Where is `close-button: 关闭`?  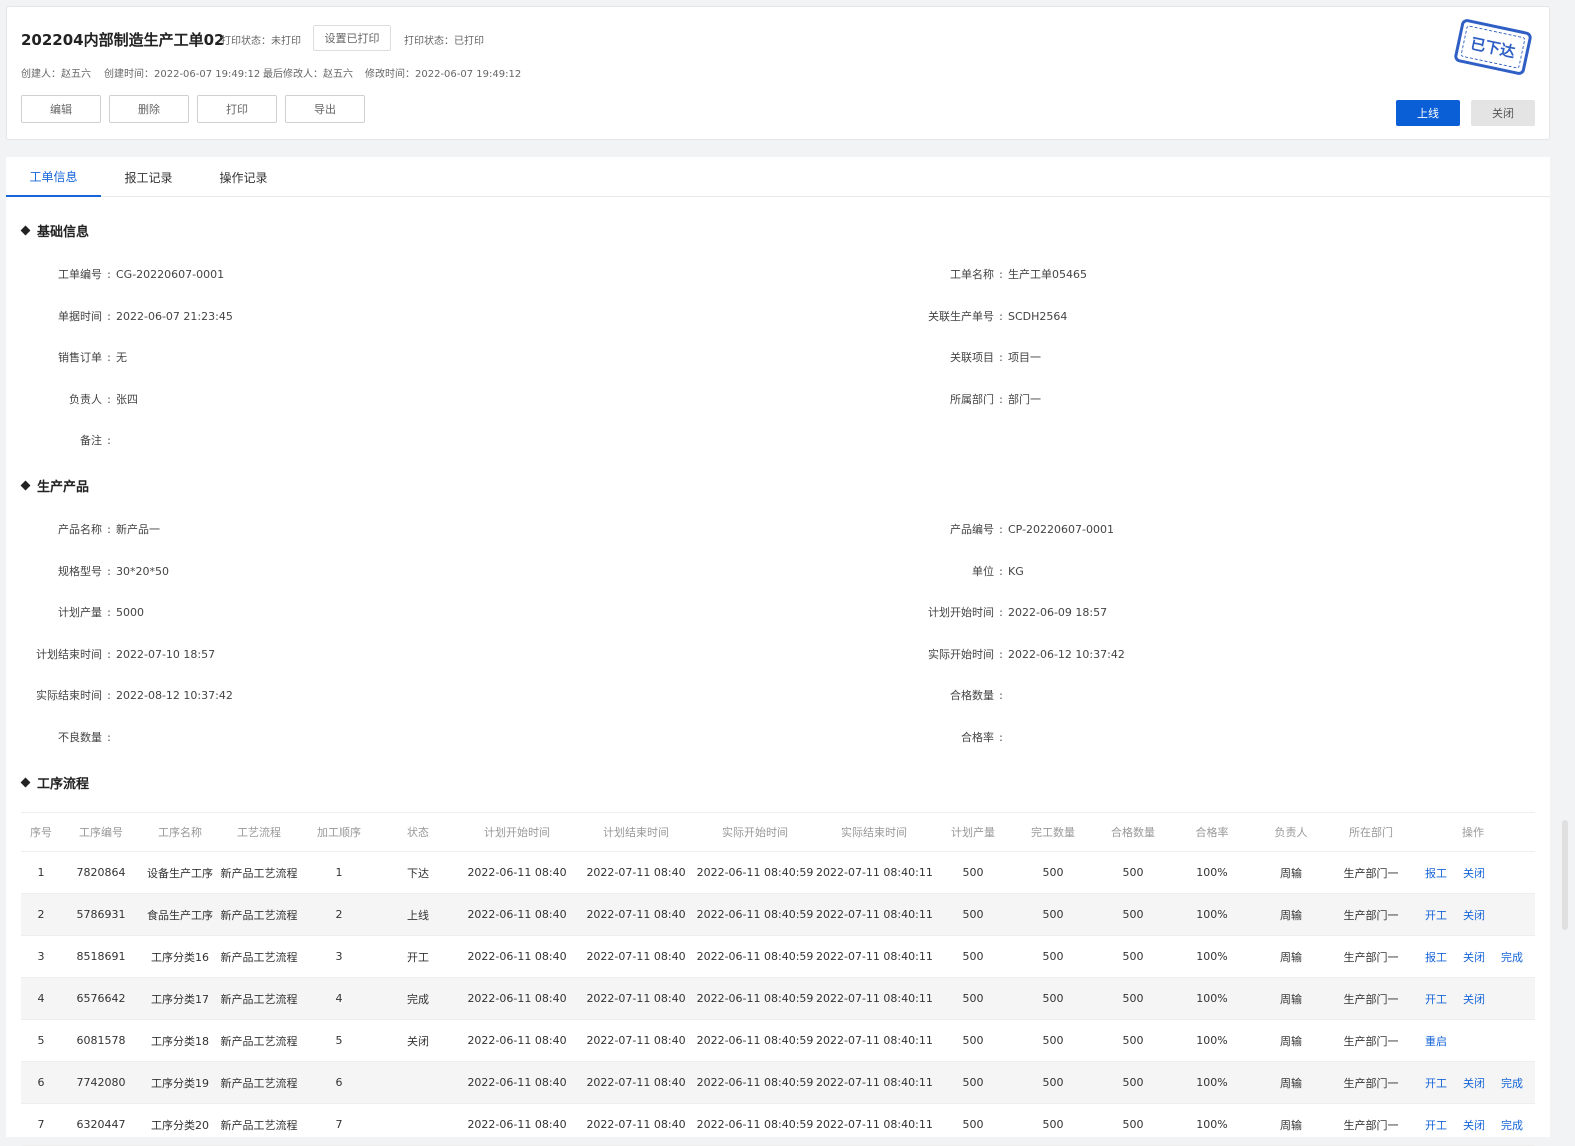
close-button: 关闭 is located at coordinates (1503, 113).